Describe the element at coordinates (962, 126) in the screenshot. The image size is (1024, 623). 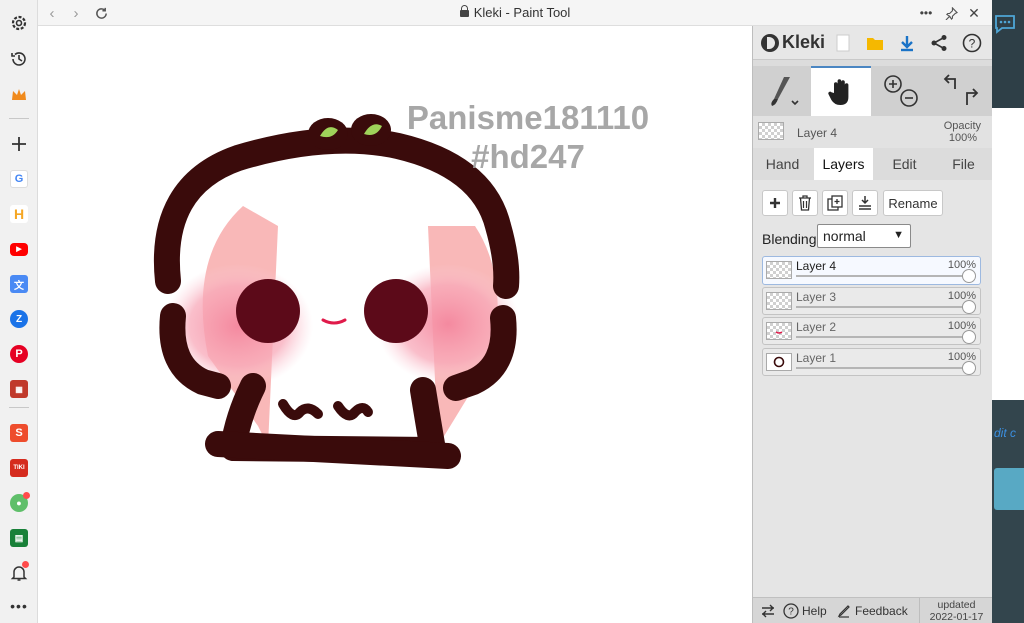
I see `opacity-label: Opacity` at that location.